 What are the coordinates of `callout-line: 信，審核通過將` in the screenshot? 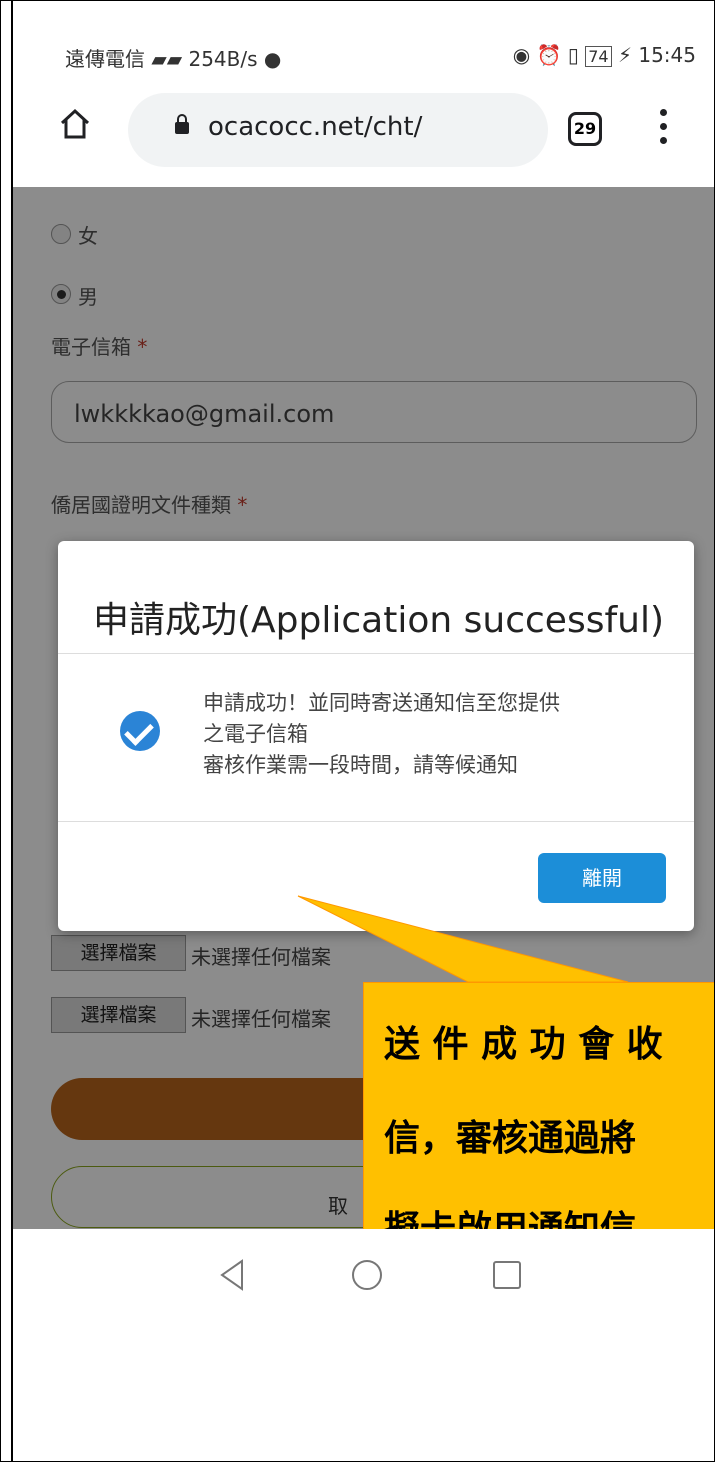 It's located at (510, 1138).